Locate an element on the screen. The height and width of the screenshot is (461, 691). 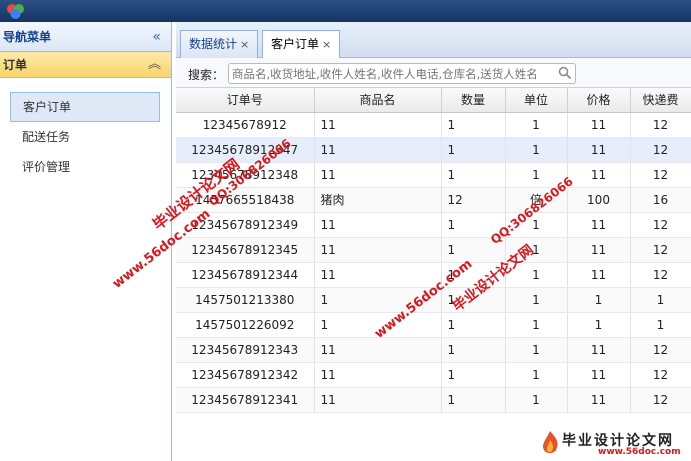
table-row: 12345678912 11 1 1 11 12 is located at coordinates (433, 125).